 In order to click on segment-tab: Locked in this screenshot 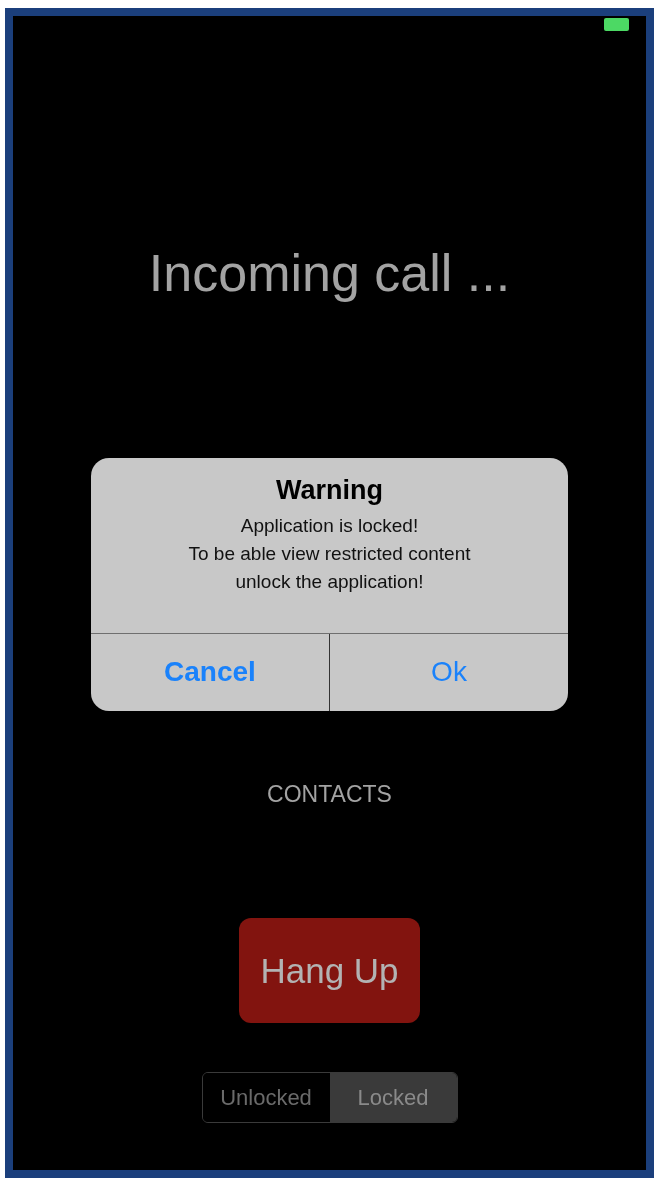, I will do `click(393, 1098)`.